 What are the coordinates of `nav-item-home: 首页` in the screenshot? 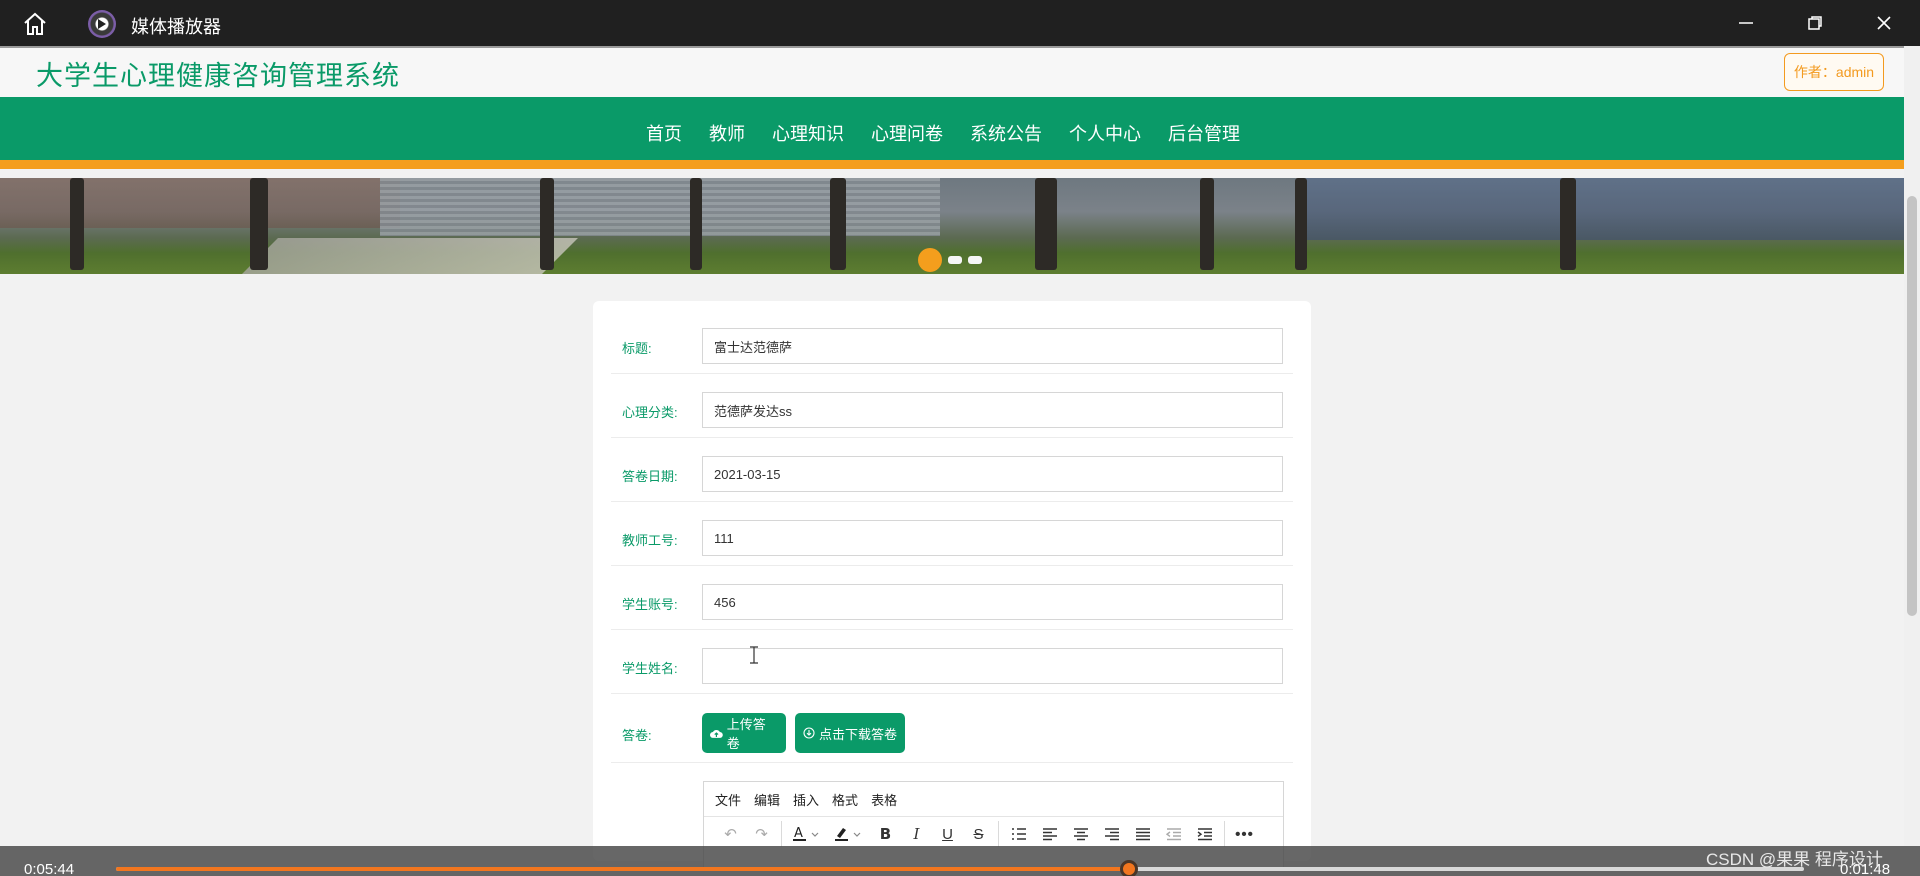 It's located at (664, 133).